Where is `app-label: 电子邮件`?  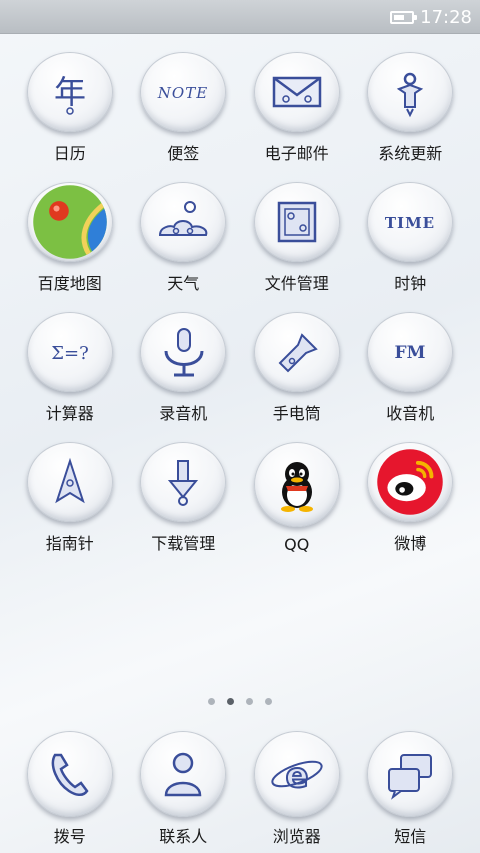 app-label: 电子邮件 is located at coordinates (296, 153).